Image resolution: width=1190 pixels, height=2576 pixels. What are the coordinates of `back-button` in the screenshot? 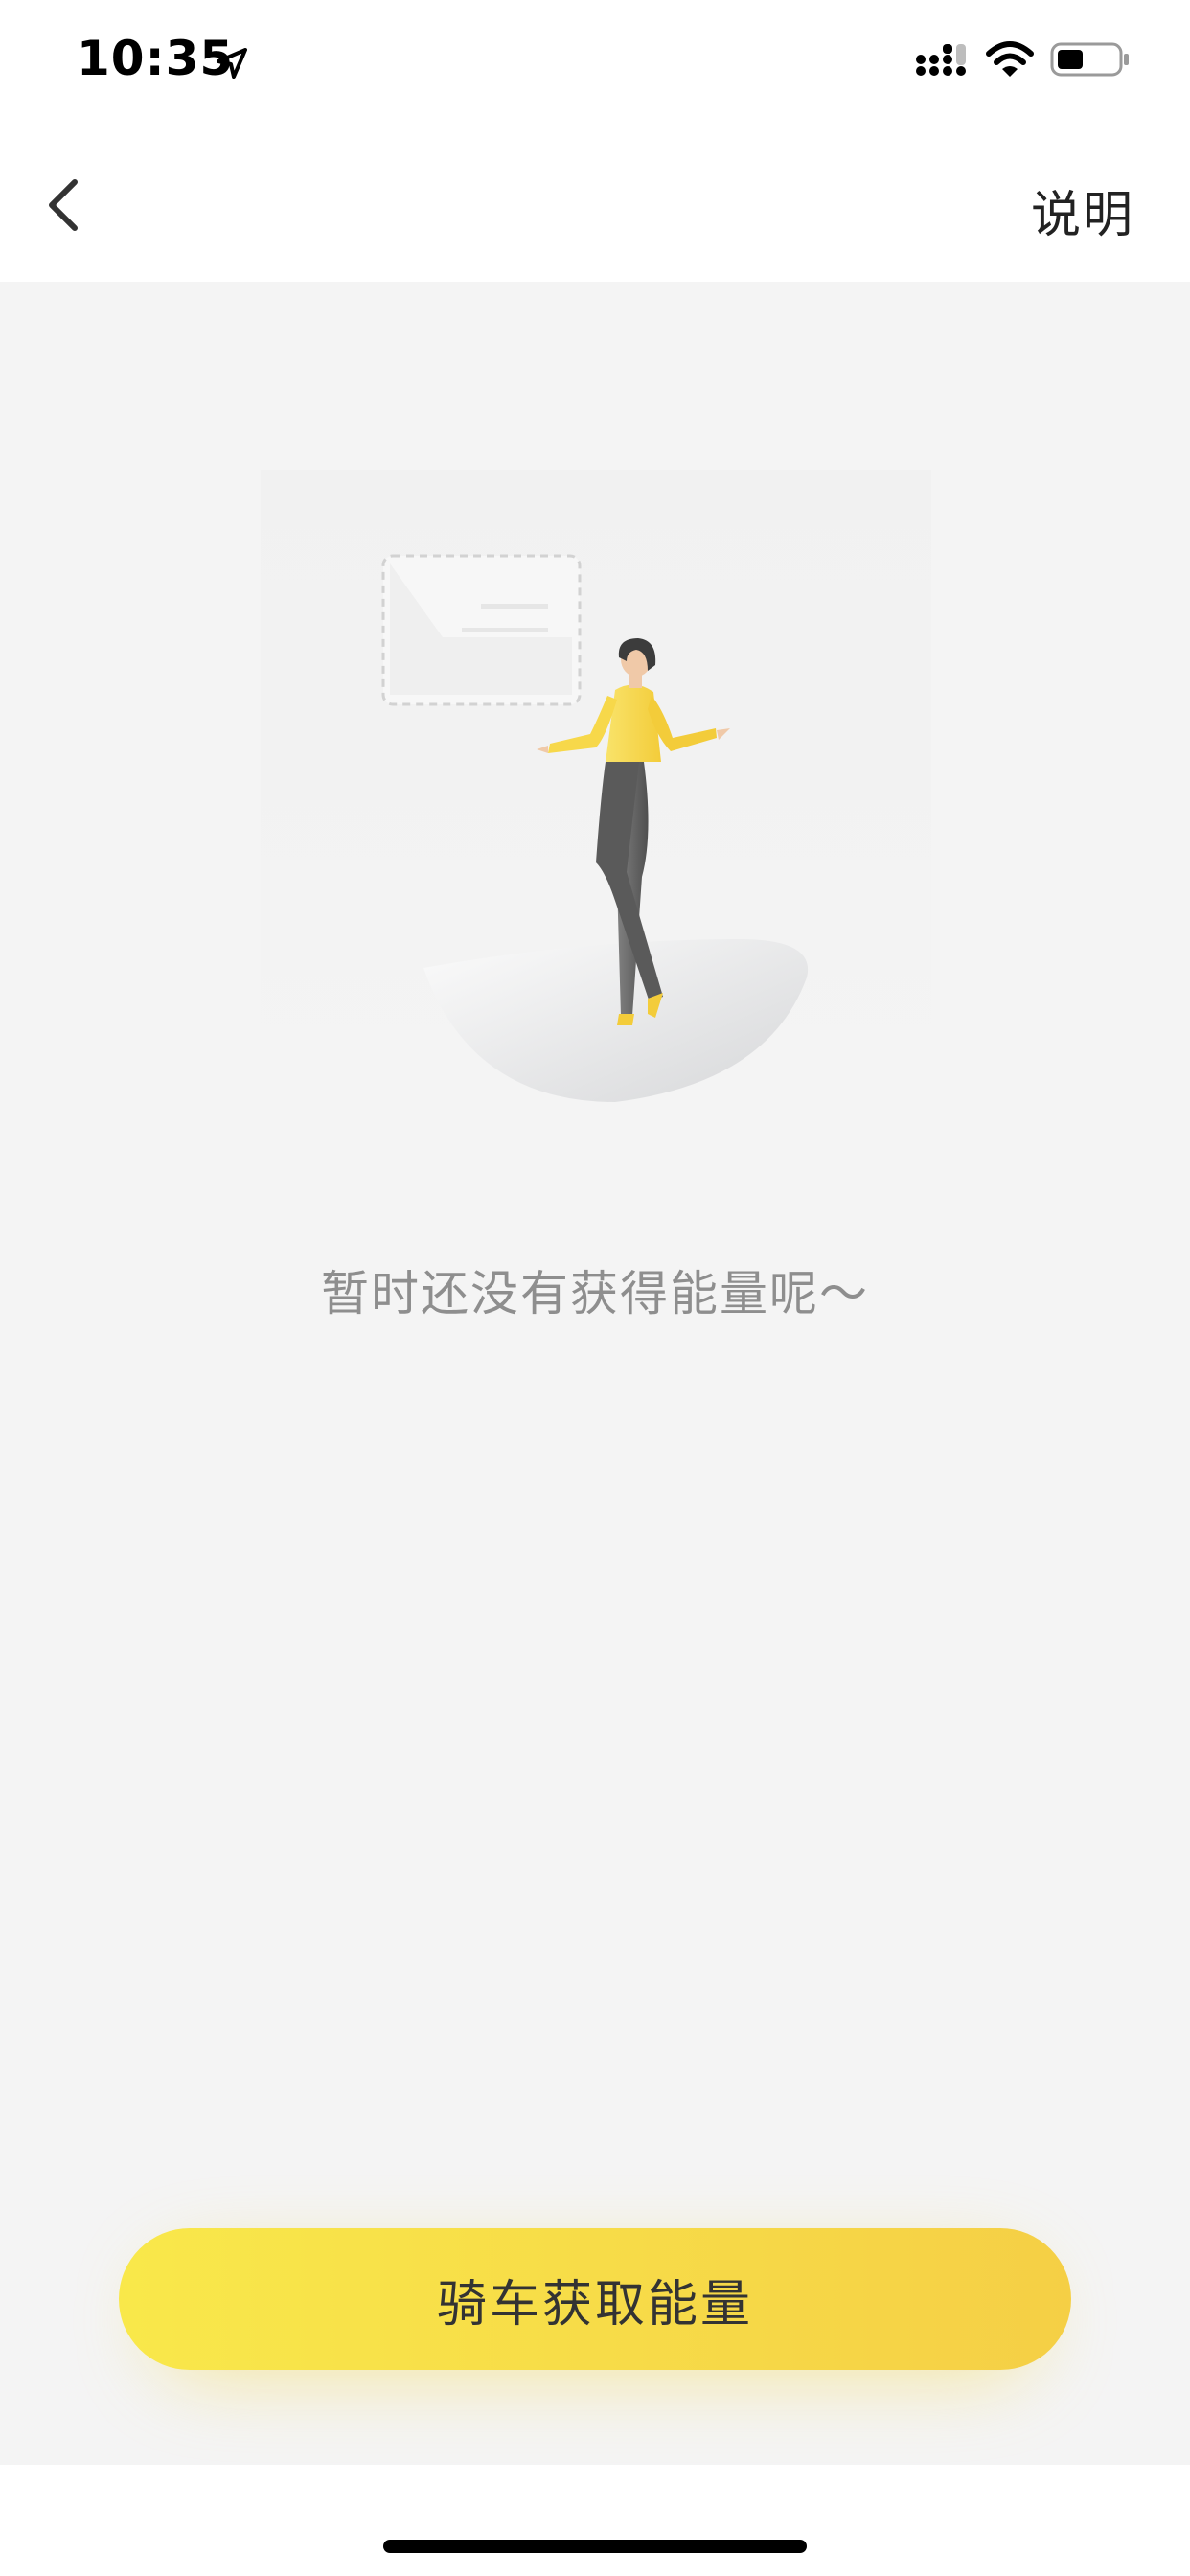 It's located at (64, 205).